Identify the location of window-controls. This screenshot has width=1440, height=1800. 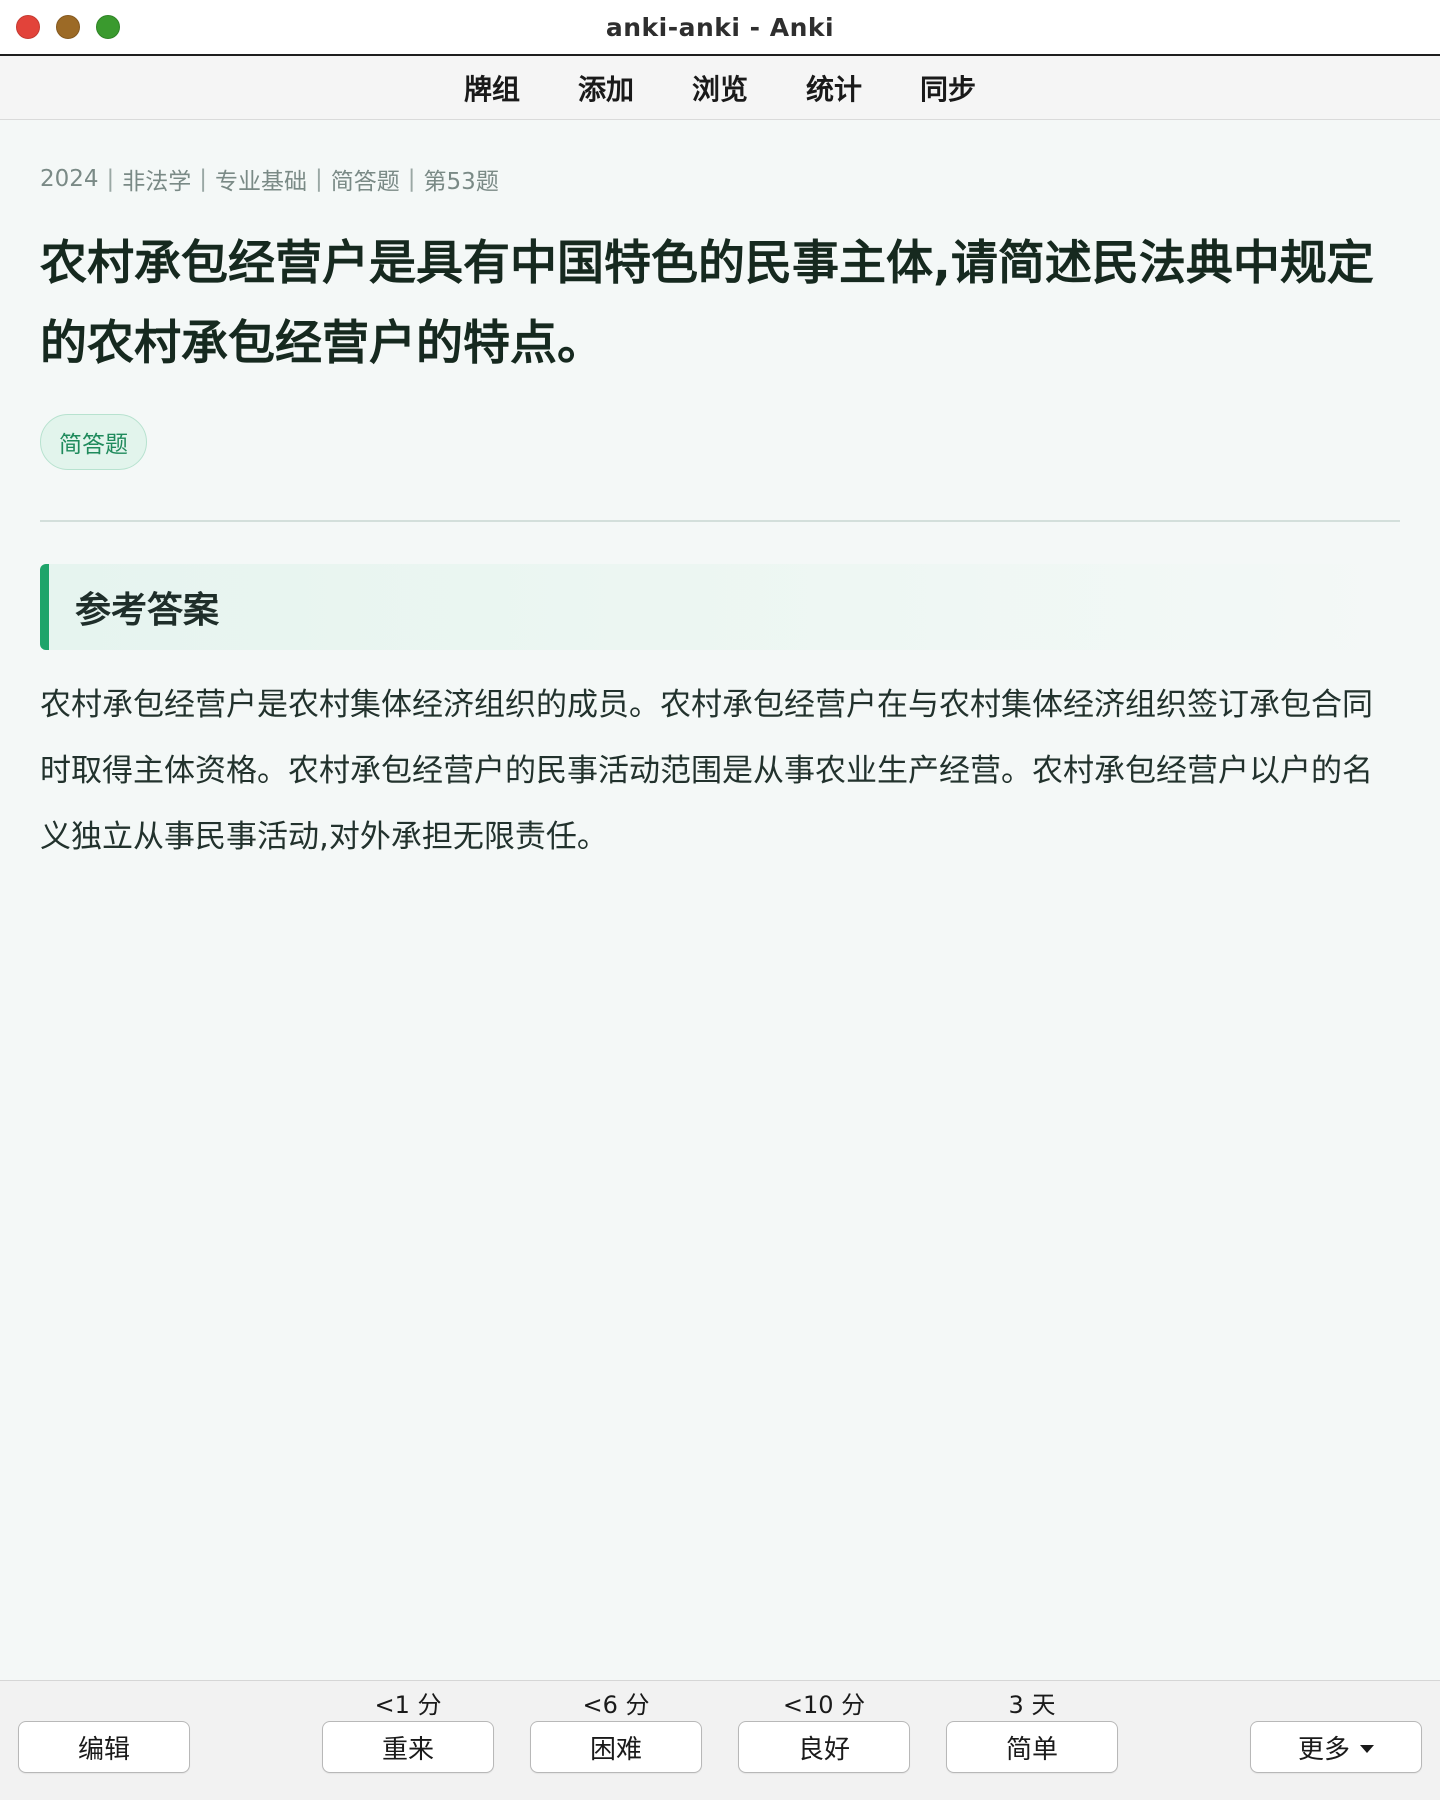
(68, 27).